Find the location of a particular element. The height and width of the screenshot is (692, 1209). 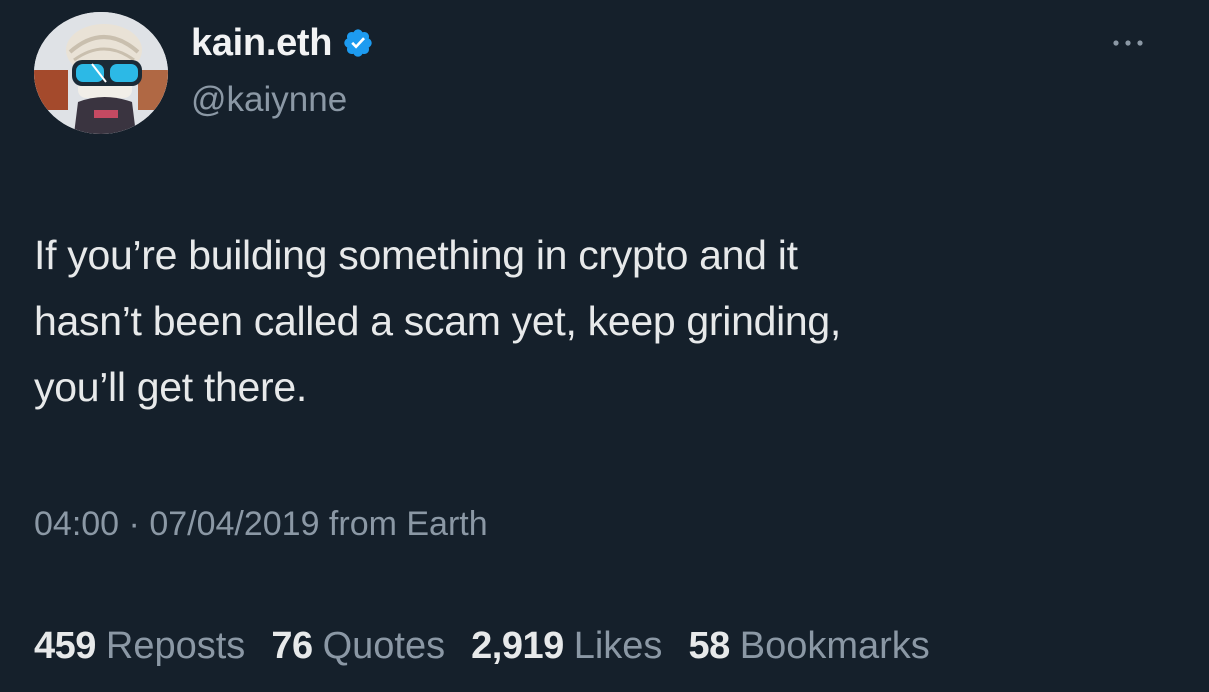

reposts-count: 459 is located at coordinates (65, 646).